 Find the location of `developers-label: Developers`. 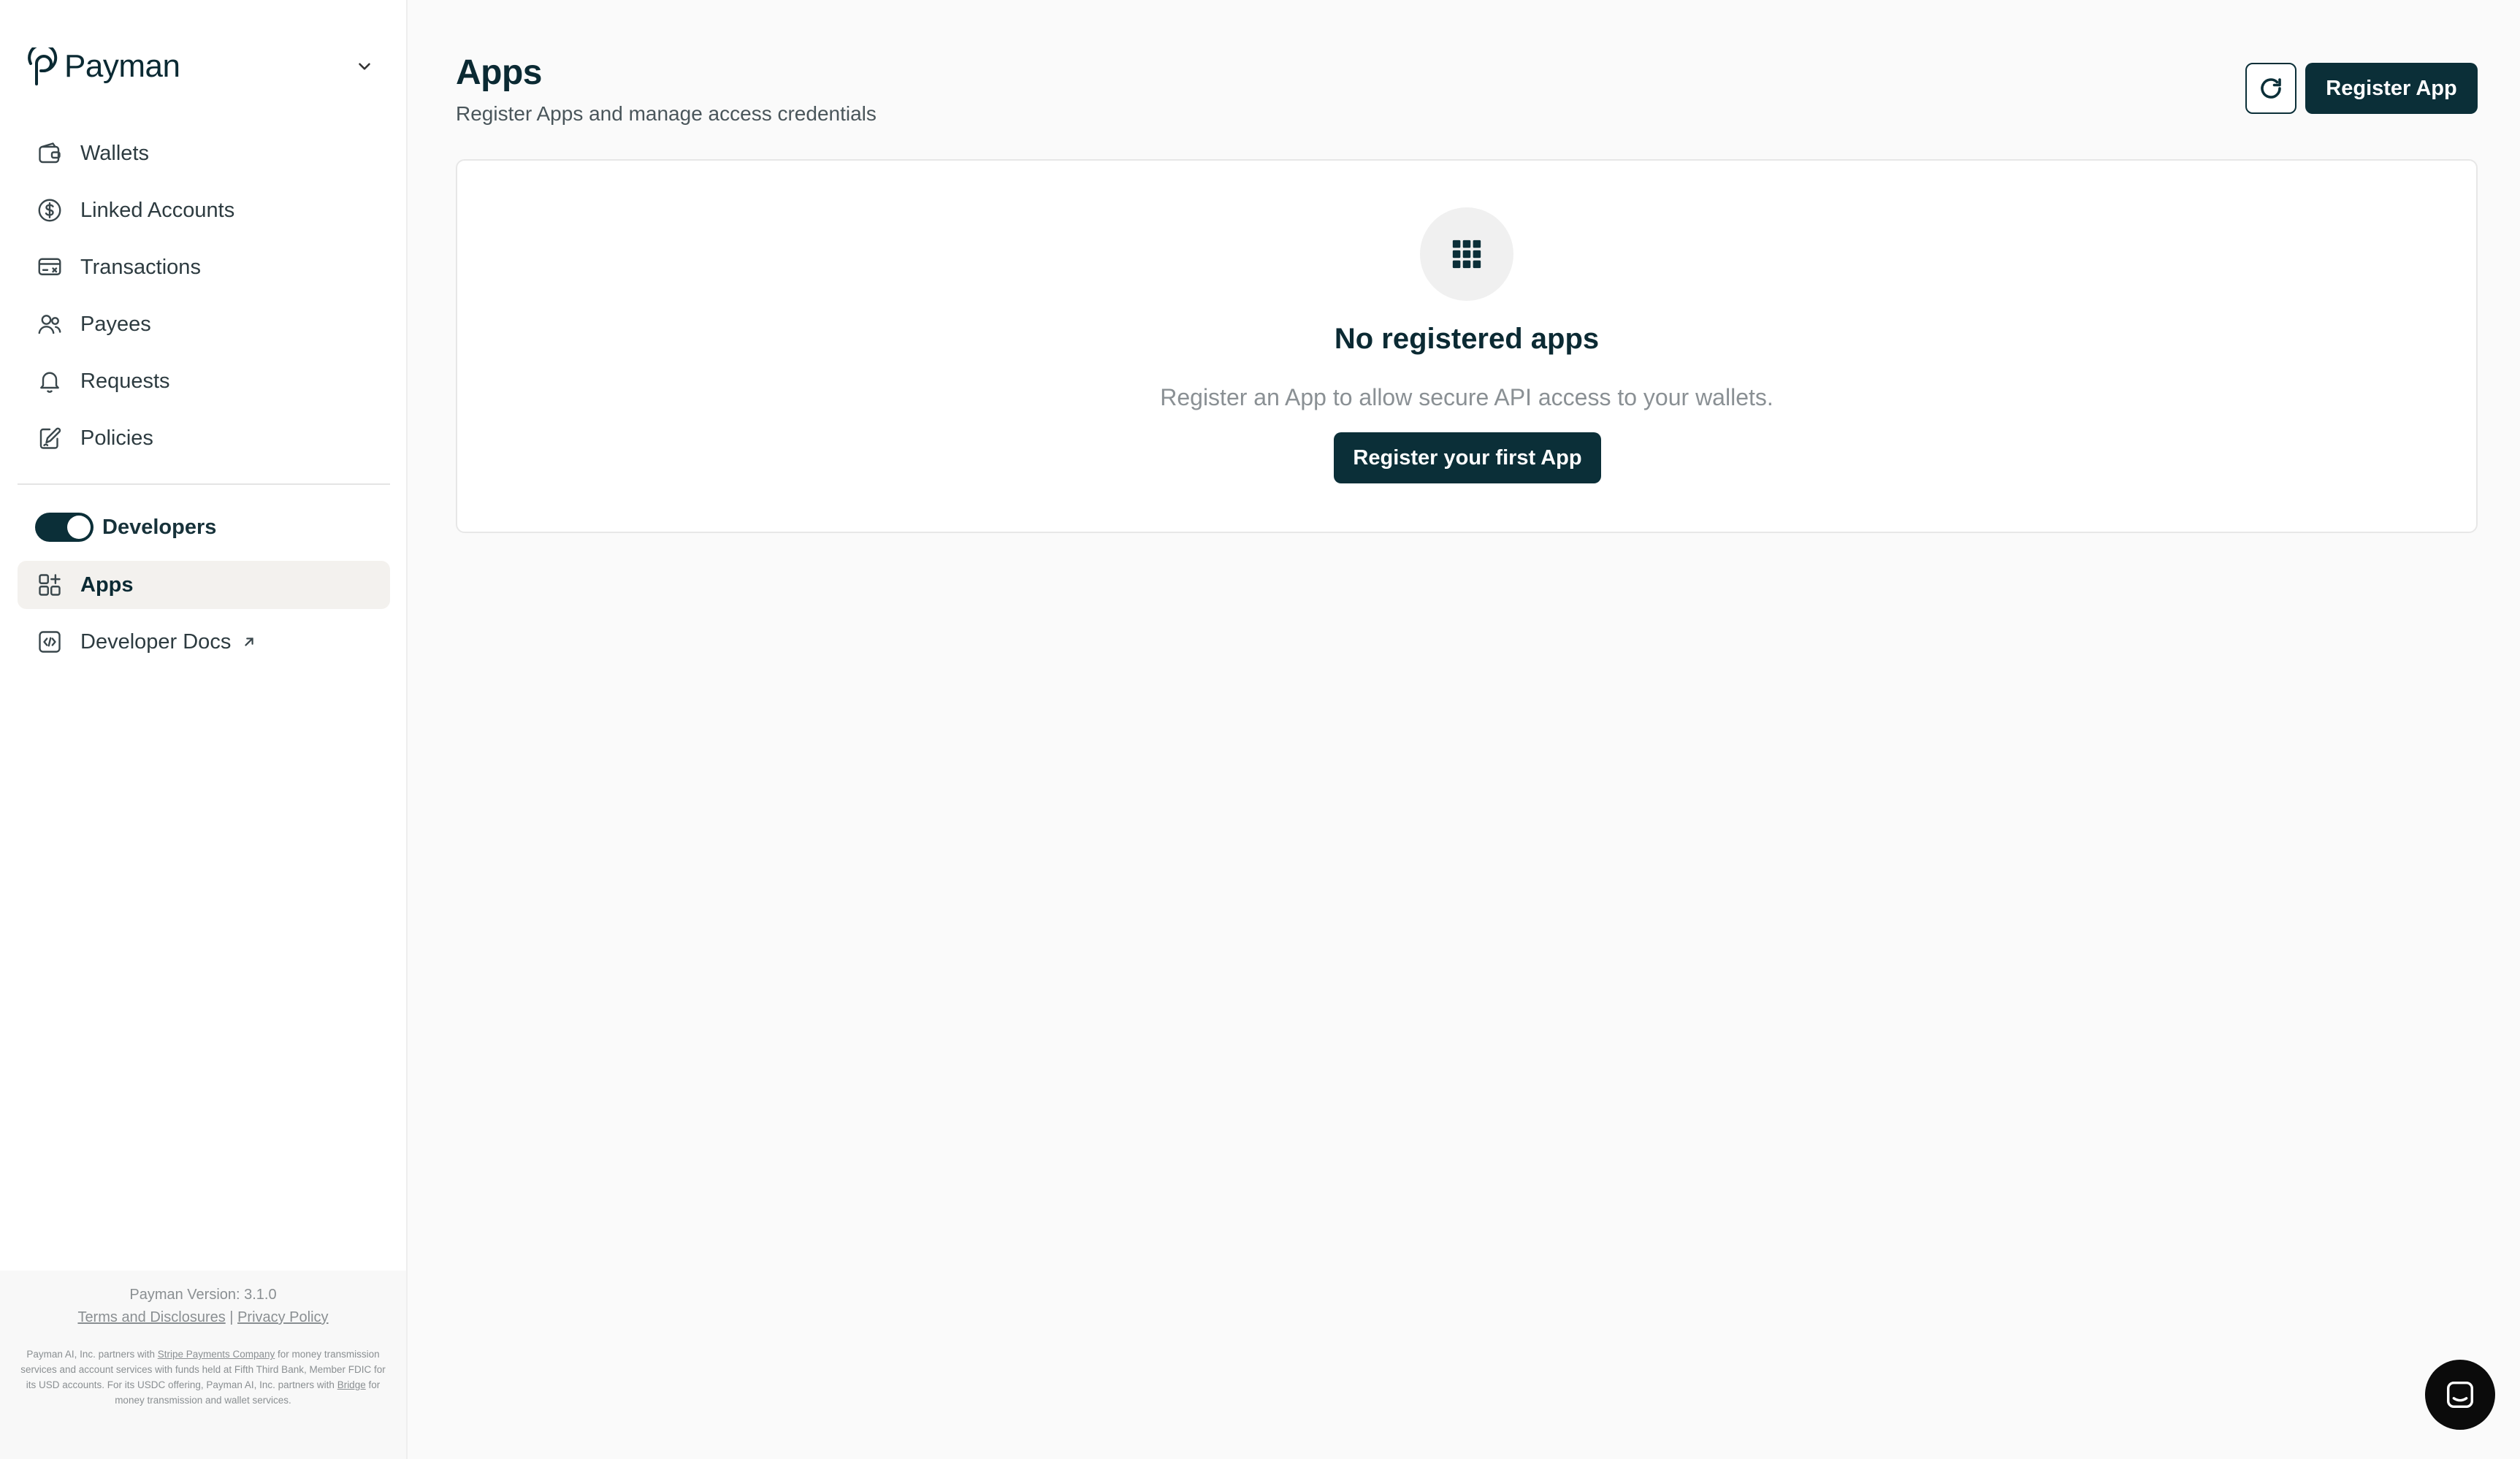

developers-label: Developers is located at coordinates (159, 527).